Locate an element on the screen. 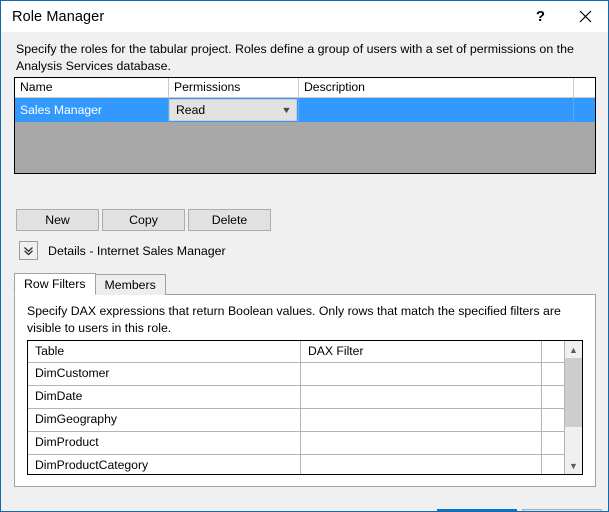  title-bar-buttons: ? is located at coordinates (563, 16).